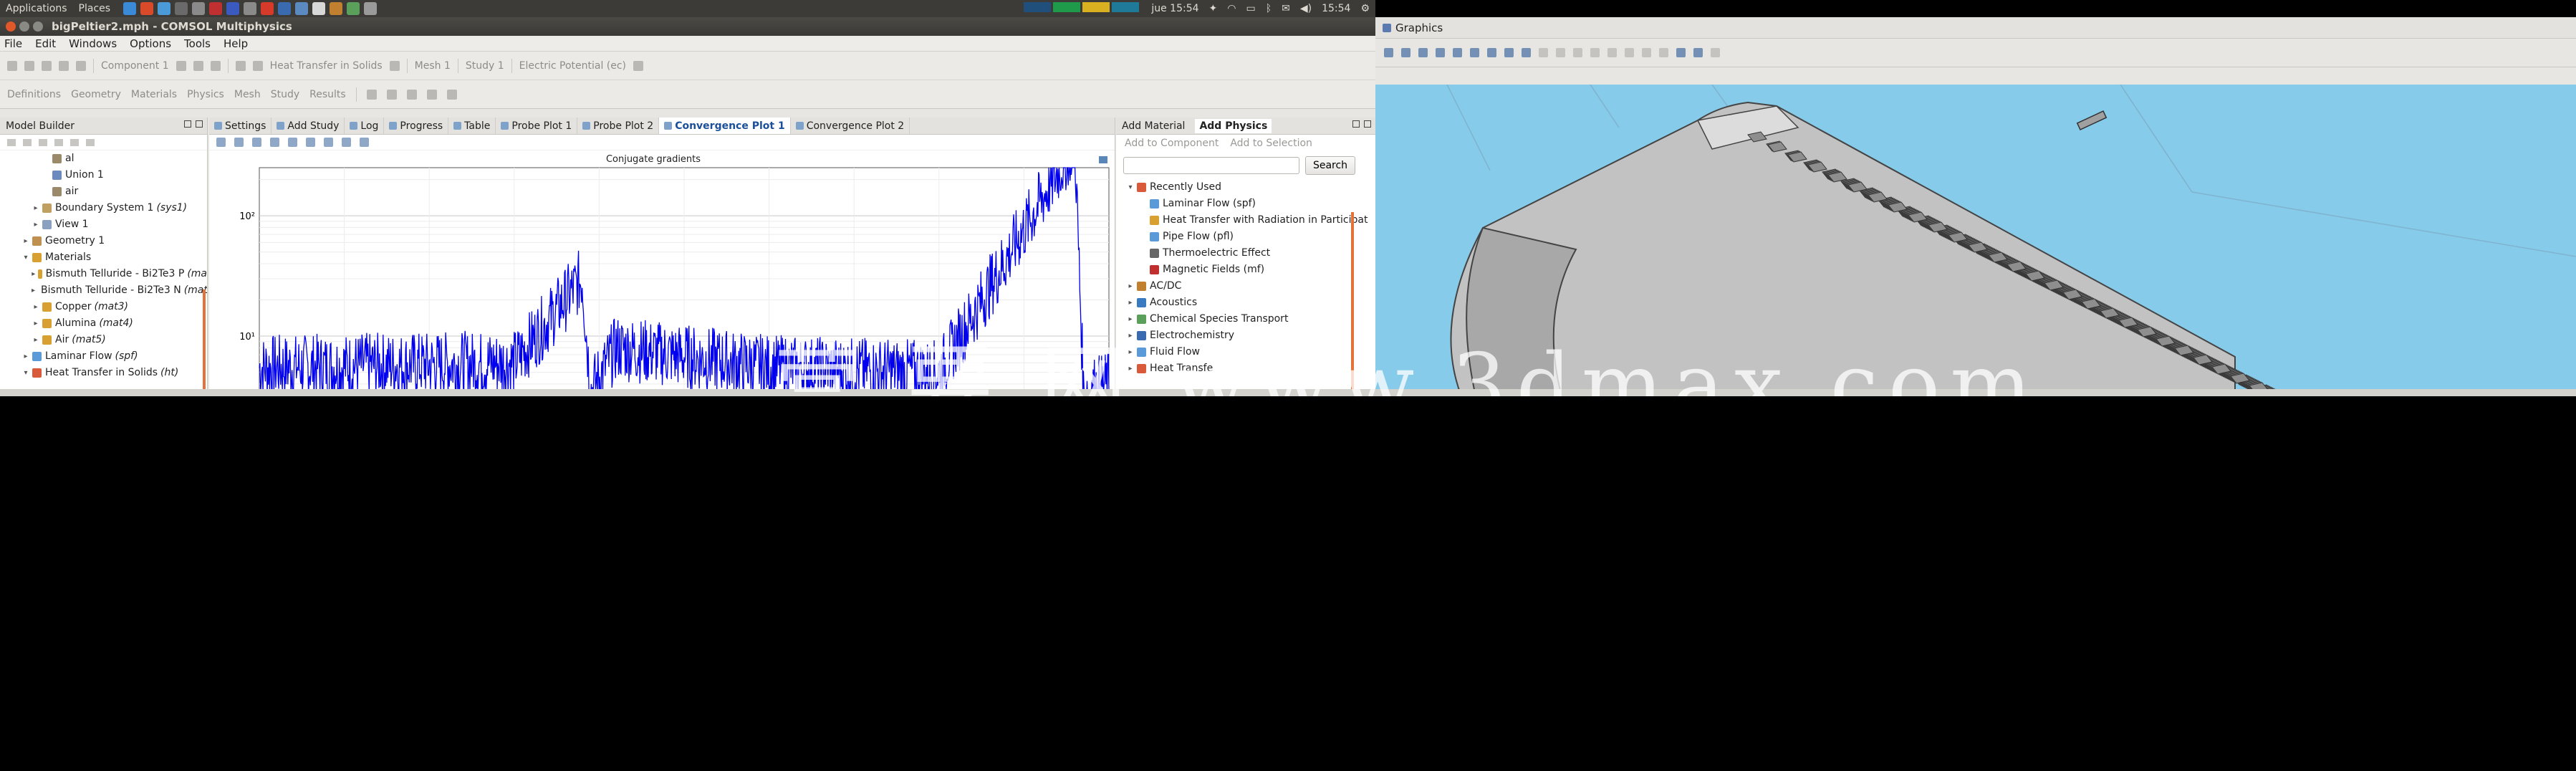  What do you see at coordinates (251, 8) in the screenshot?
I see `network-icon` at bounding box center [251, 8].